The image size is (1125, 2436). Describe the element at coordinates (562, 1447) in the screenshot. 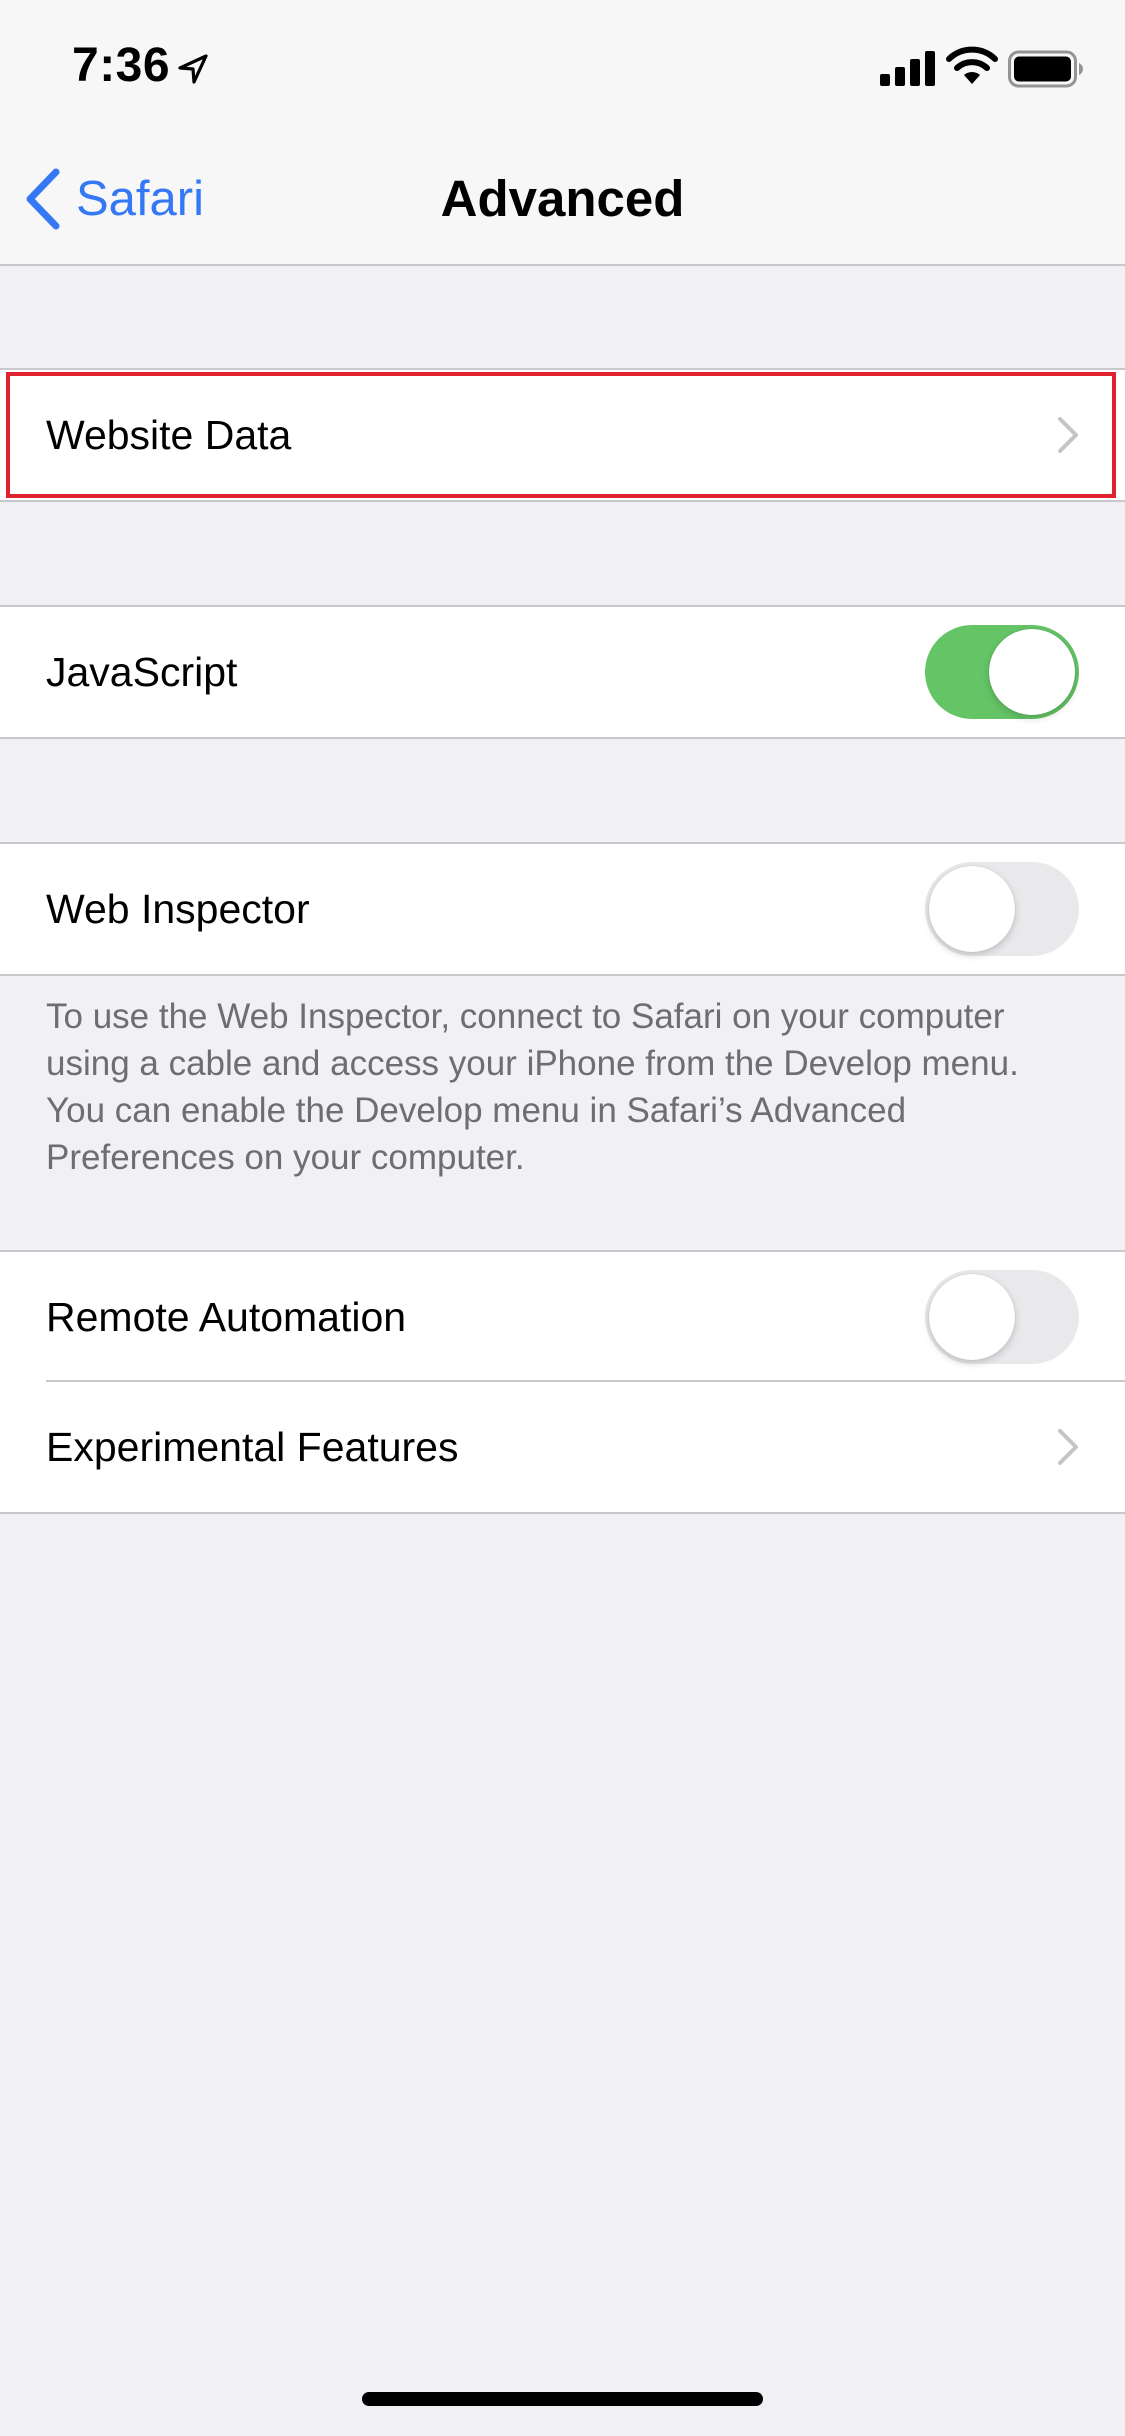

I see `experimental-features-cell: Experimental Features` at that location.